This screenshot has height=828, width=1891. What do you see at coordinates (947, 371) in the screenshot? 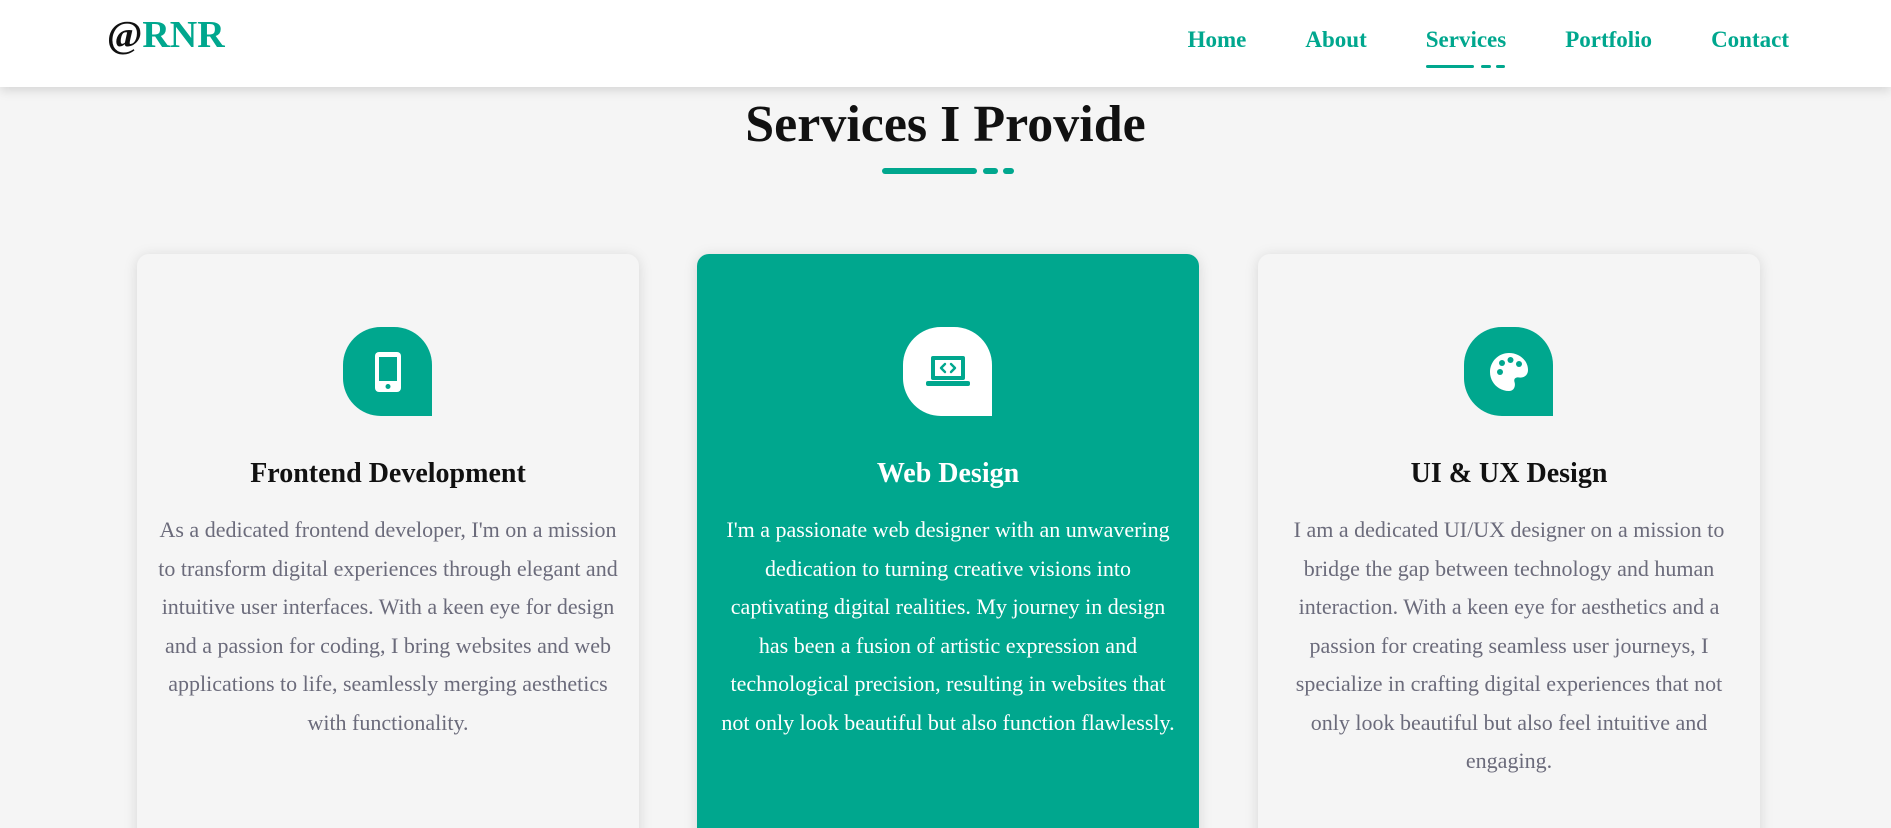
I see `laptop-code-icon` at bounding box center [947, 371].